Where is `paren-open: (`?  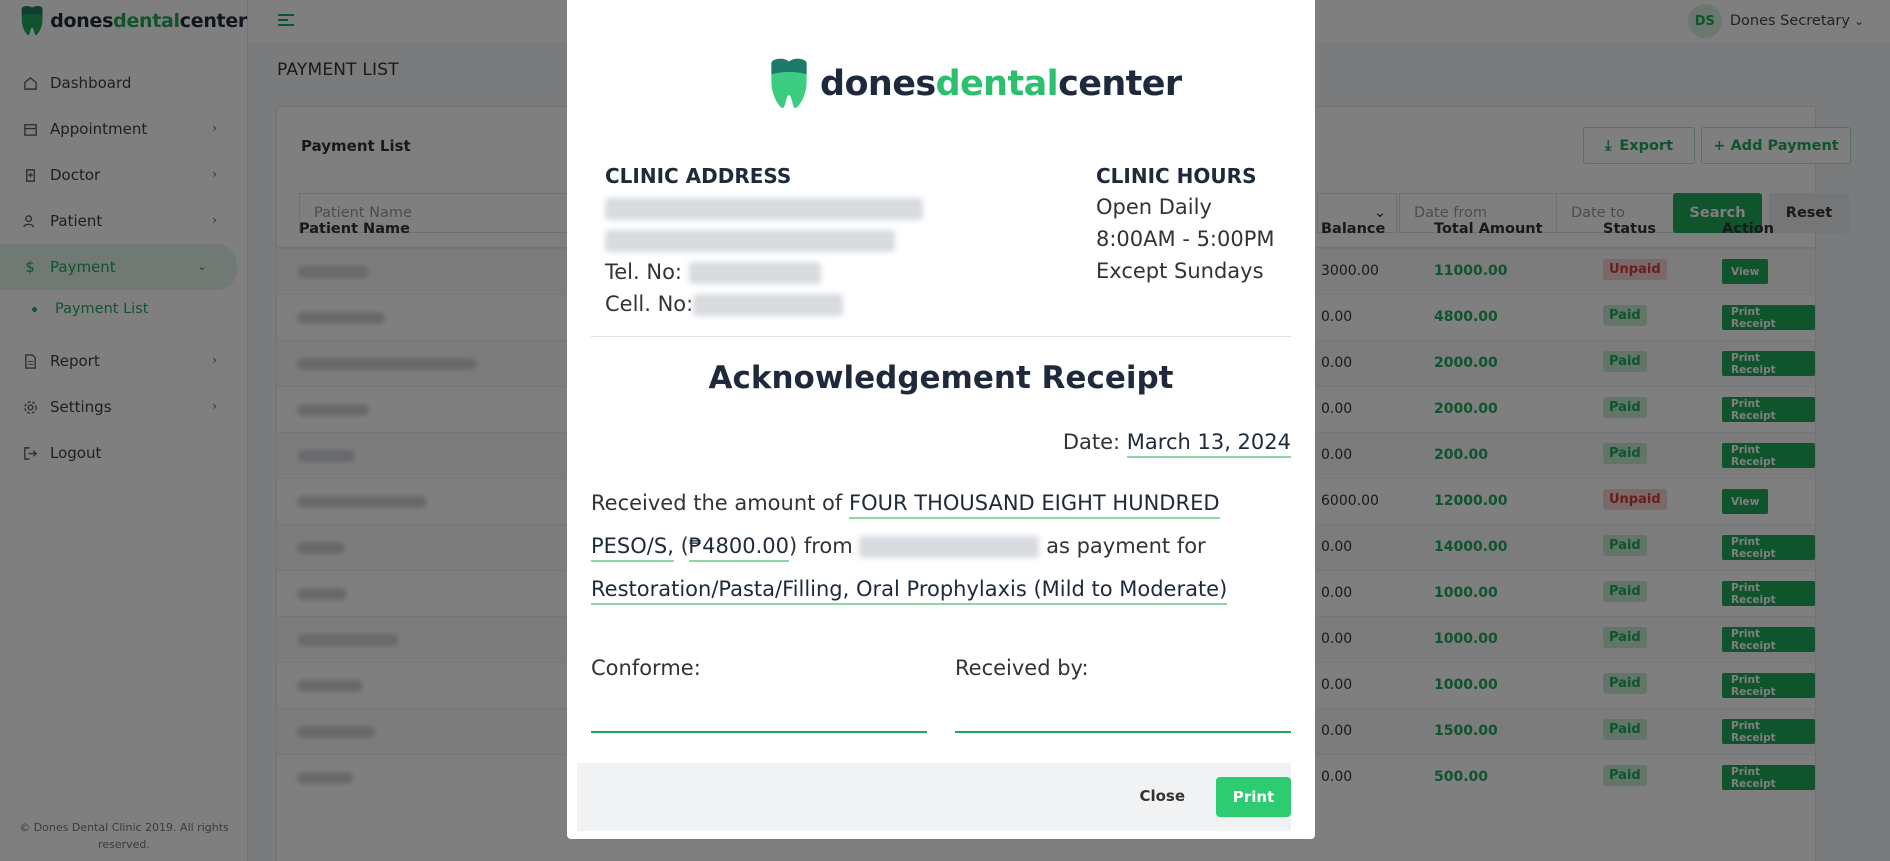 paren-open: ( is located at coordinates (684, 546).